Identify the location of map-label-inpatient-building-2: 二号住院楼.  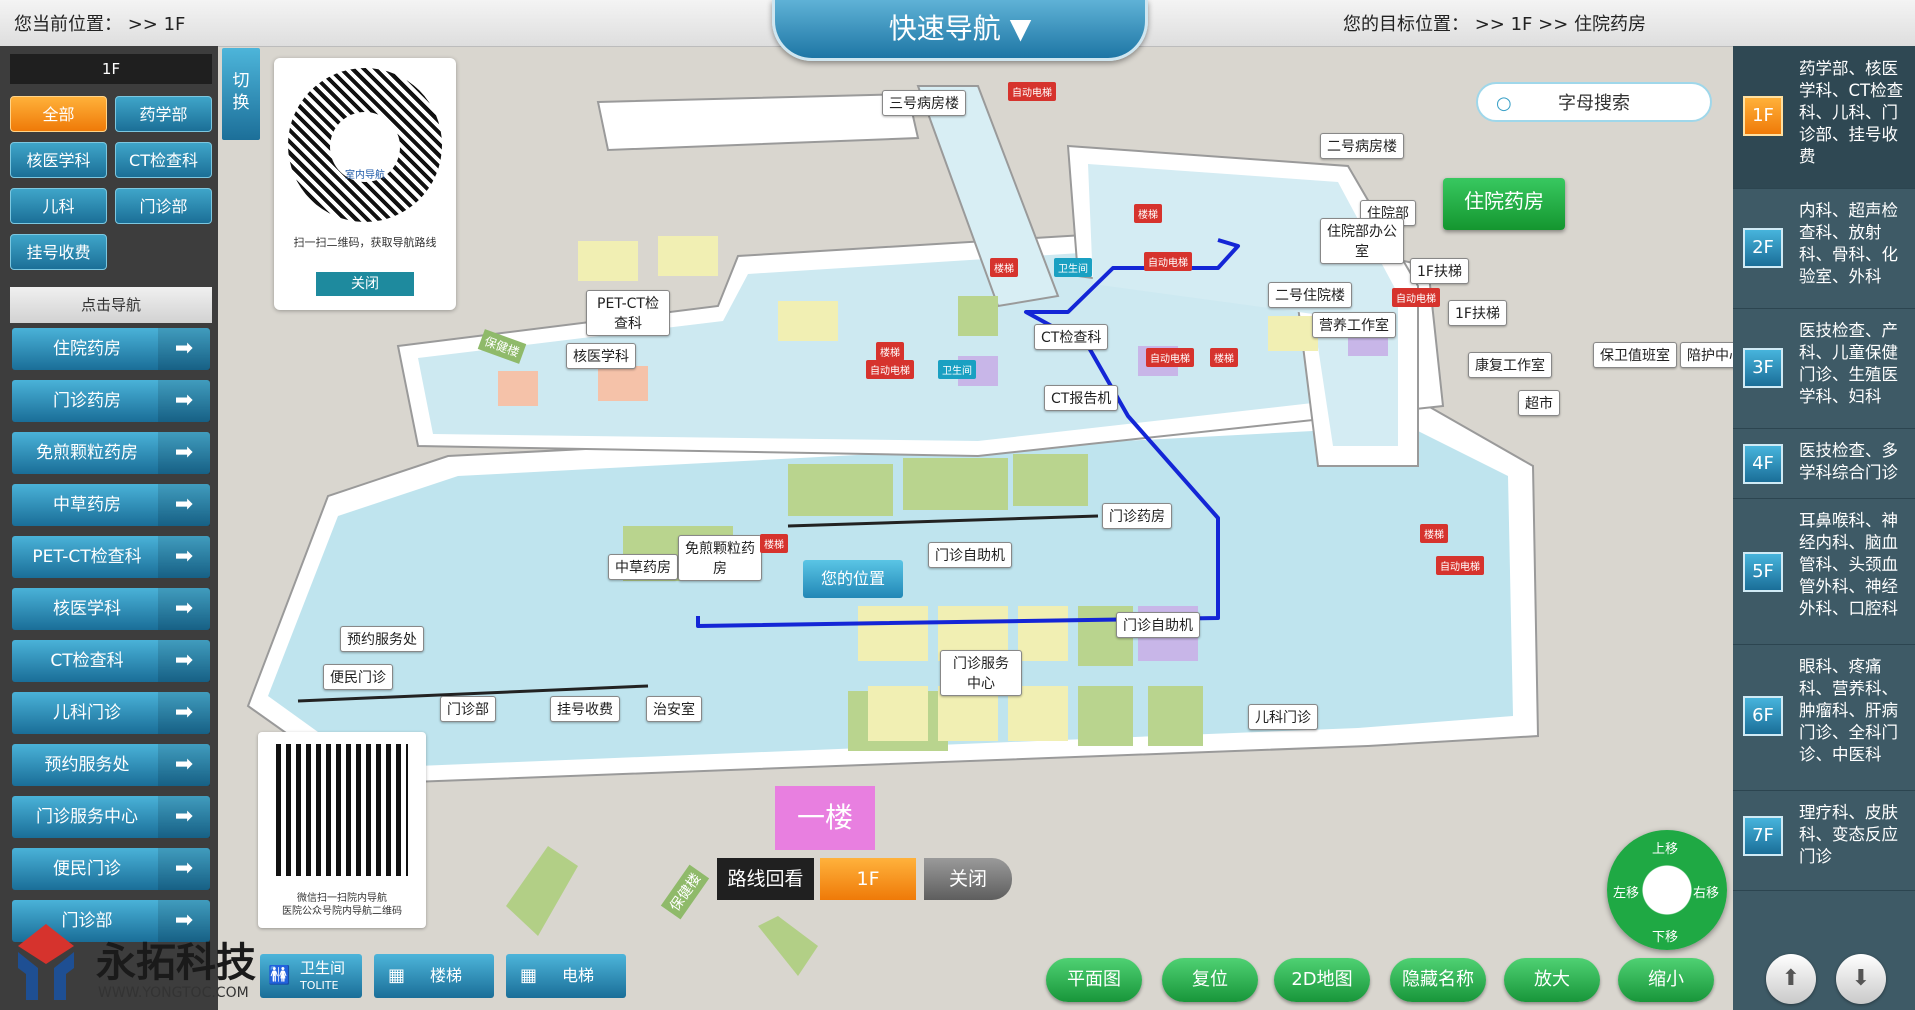
(1310, 295).